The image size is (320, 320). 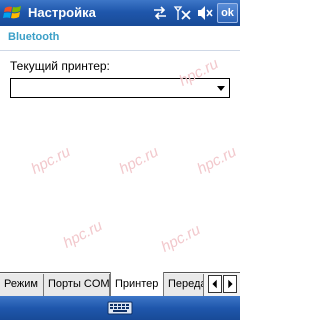 What do you see at coordinates (120, 38) in the screenshot?
I see `page-heading: Bluetooth` at bounding box center [120, 38].